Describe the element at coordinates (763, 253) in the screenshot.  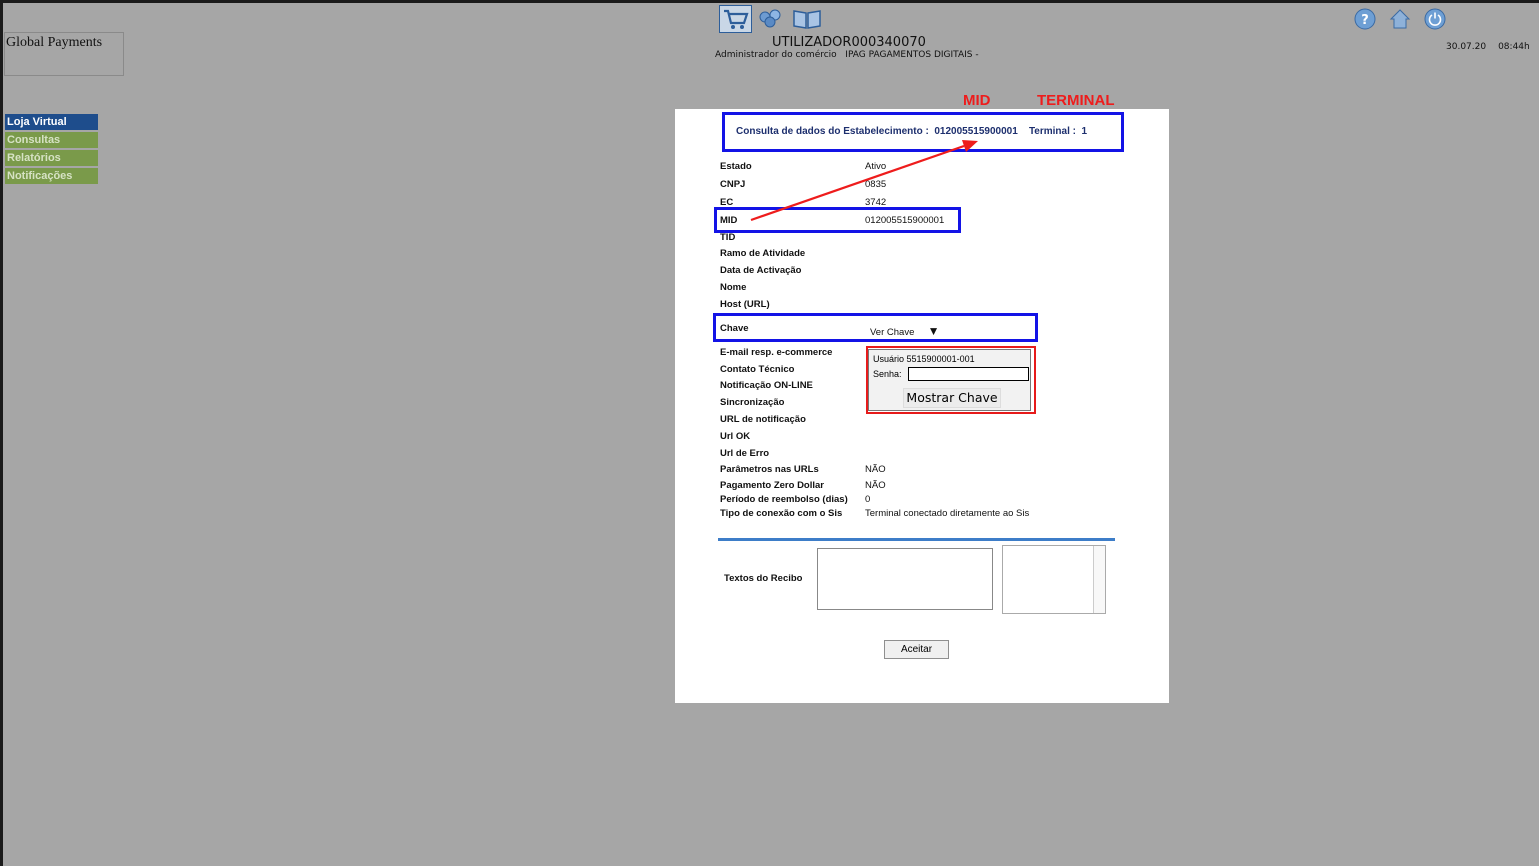
I see `label-ramo-atividade: Ramo de Atividade` at that location.